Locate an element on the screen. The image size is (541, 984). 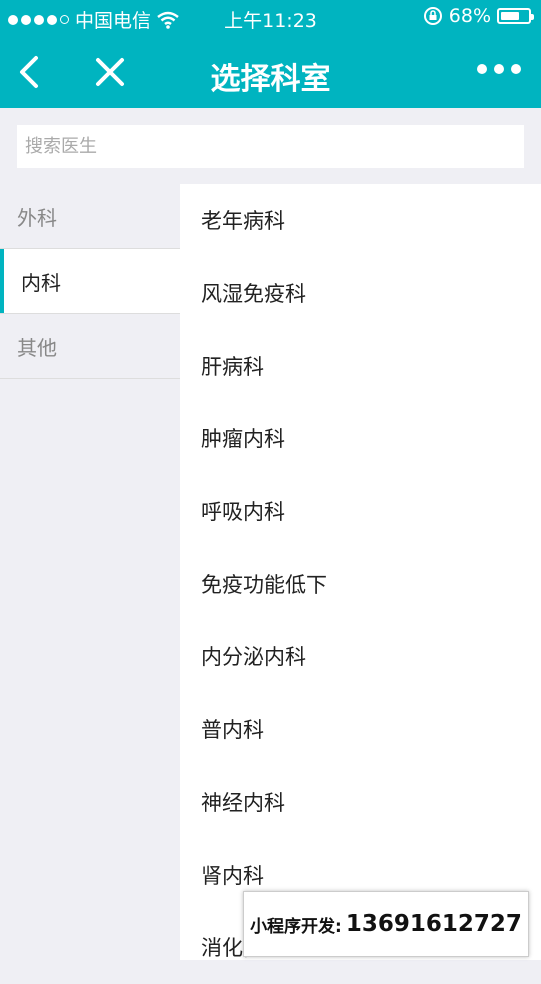
department-label: 神经内科 is located at coordinates (243, 802).